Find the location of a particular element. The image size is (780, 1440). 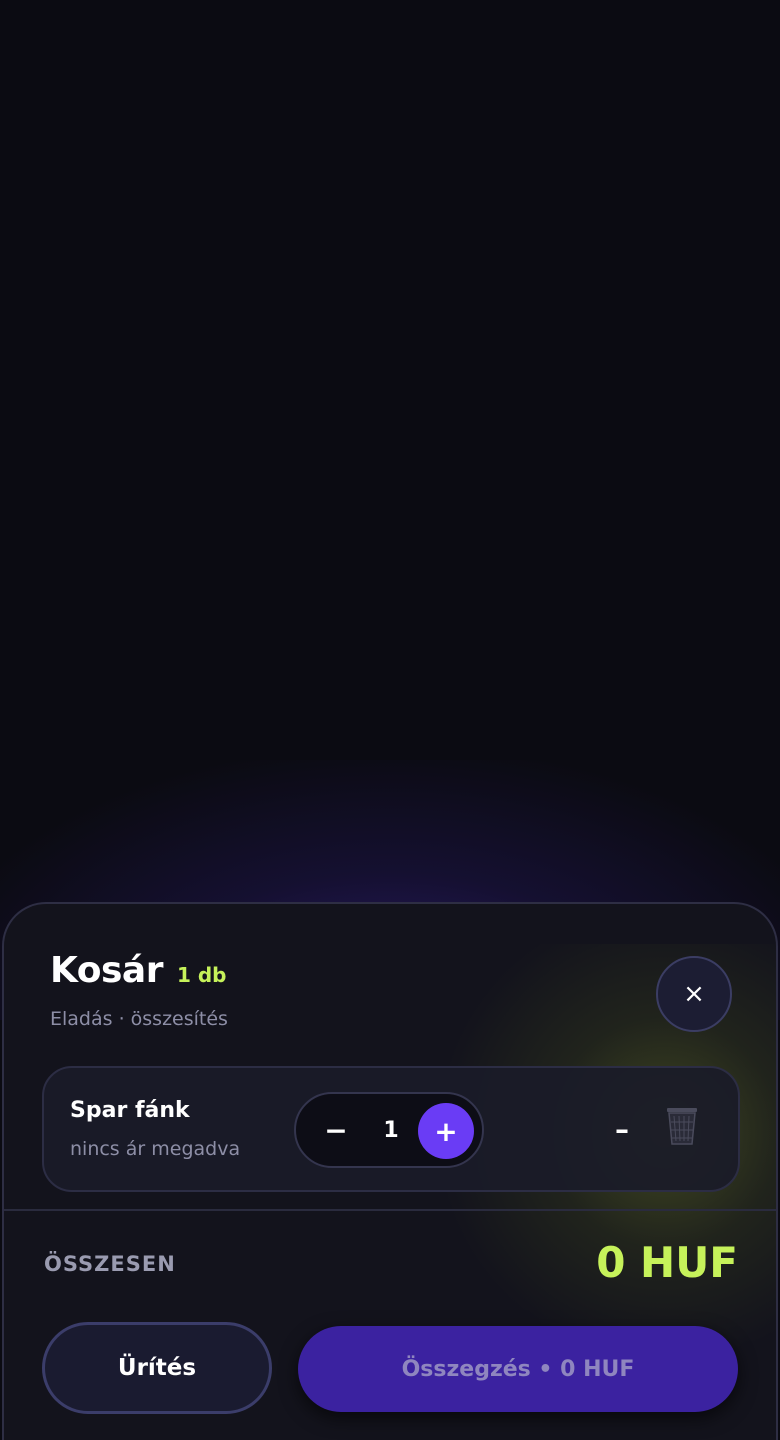

quantity-stepper: − 1 + is located at coordinates (389, 1130).